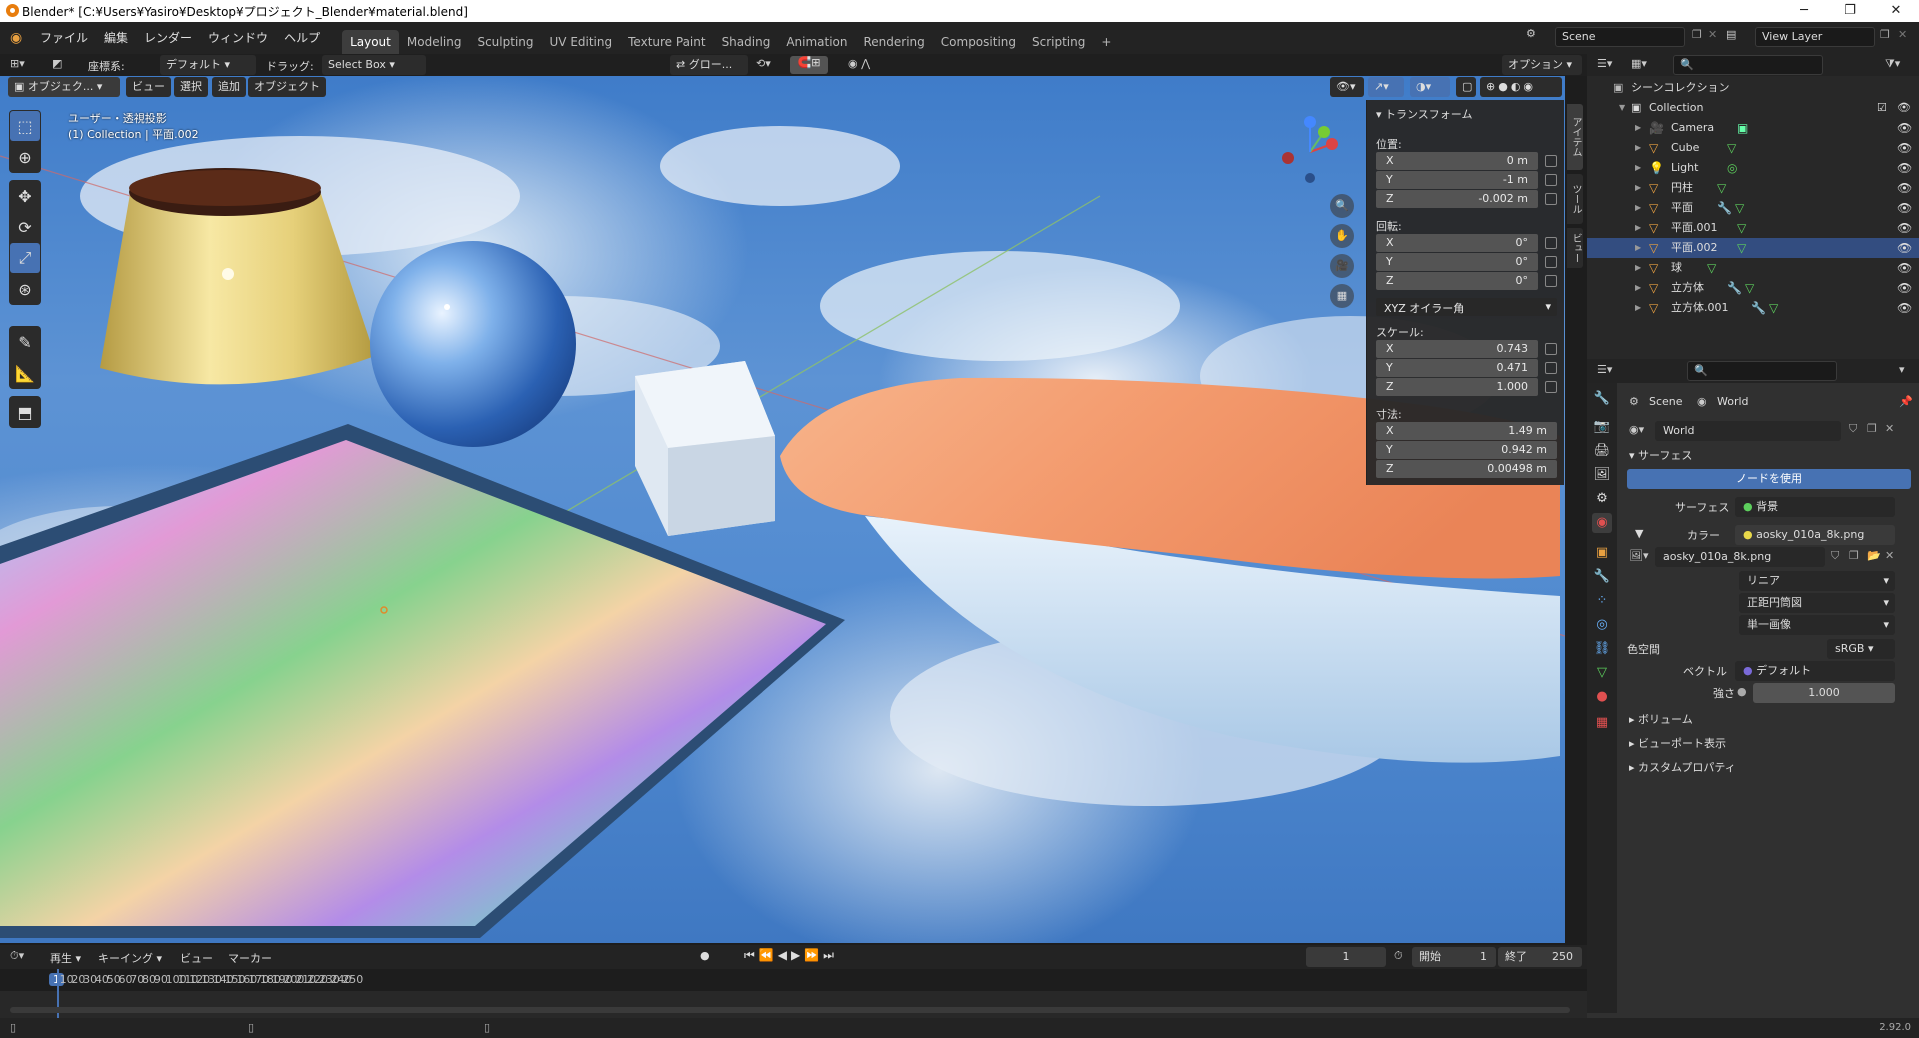 This screenshot has height=1038, width=1919. Describe the element at coordinates (1885, 34) in the screenshot. I see `new-view-layer-icon: ❐` at that location.